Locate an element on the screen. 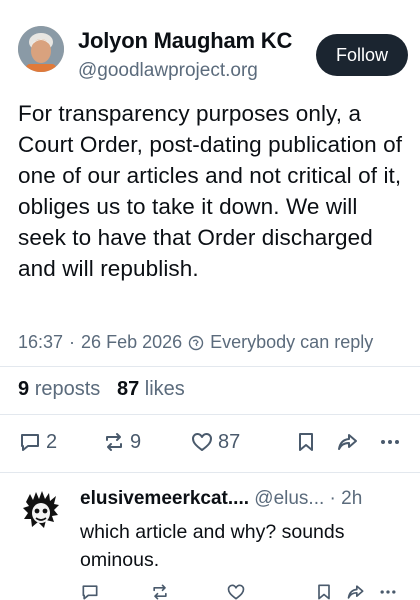 The image size is (420, 600). reply-author-avatar is located at coordinates (41, 511).